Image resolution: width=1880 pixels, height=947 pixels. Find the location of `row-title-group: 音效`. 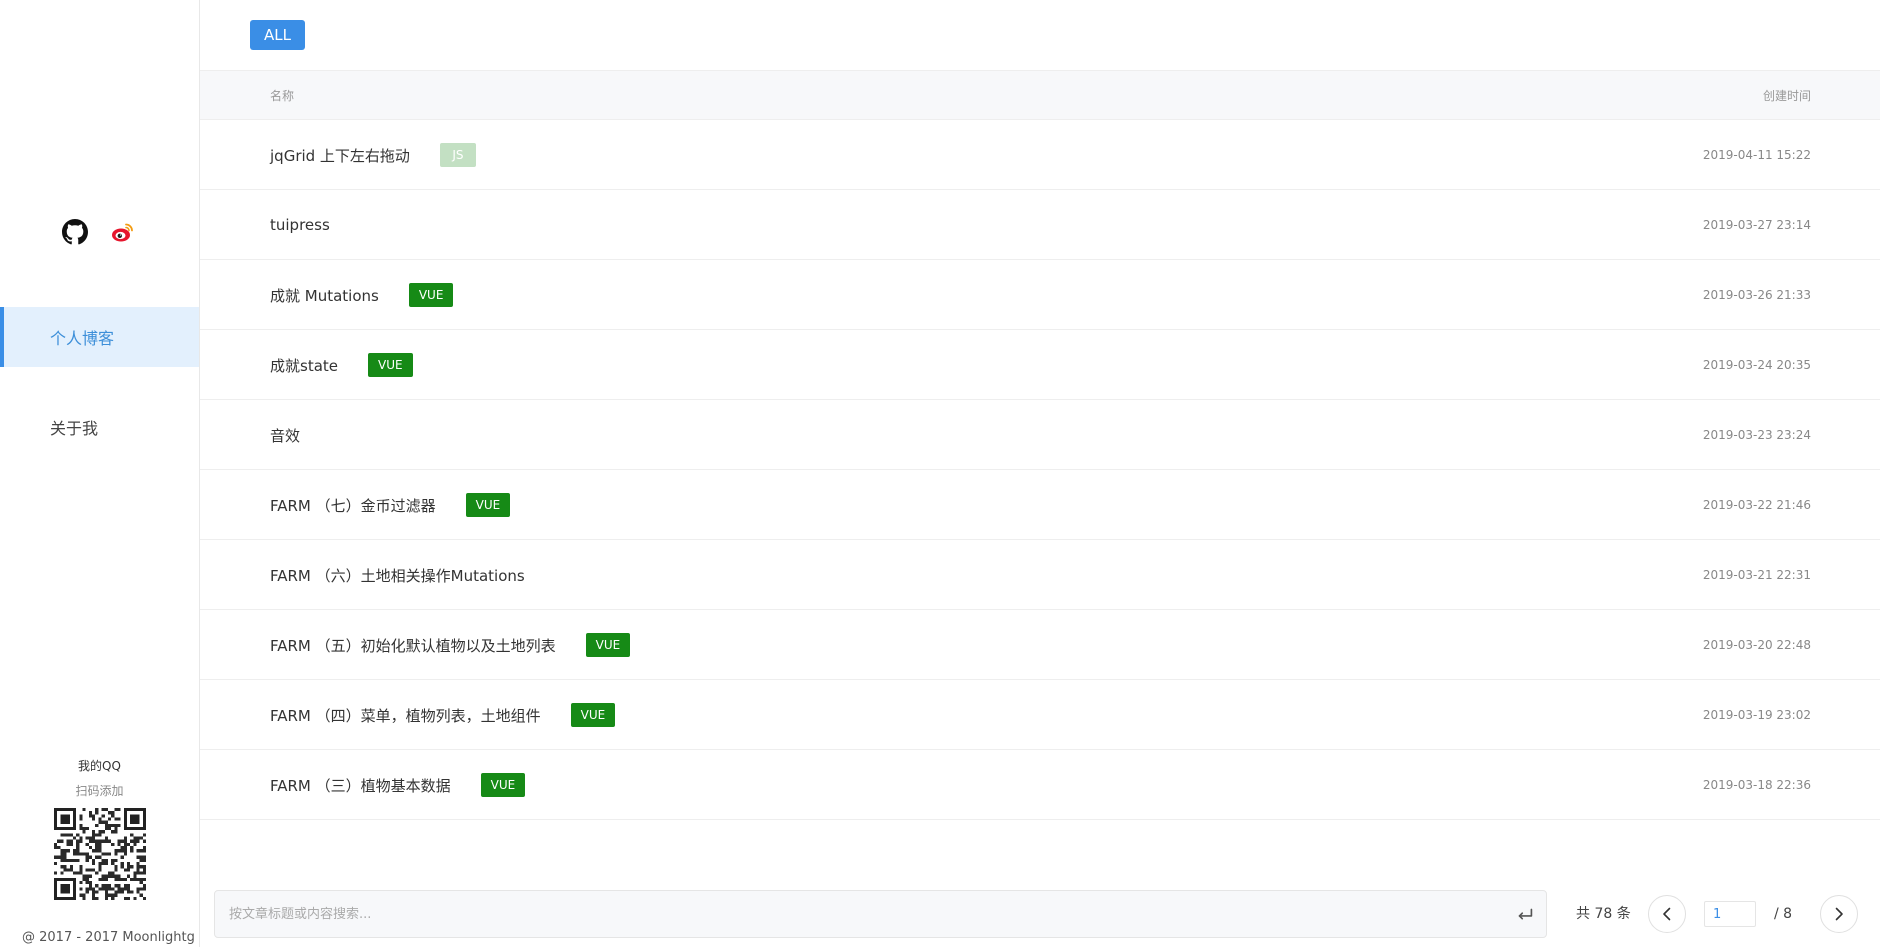

row-title-group: 音效 is located at coordinates (285, 435).